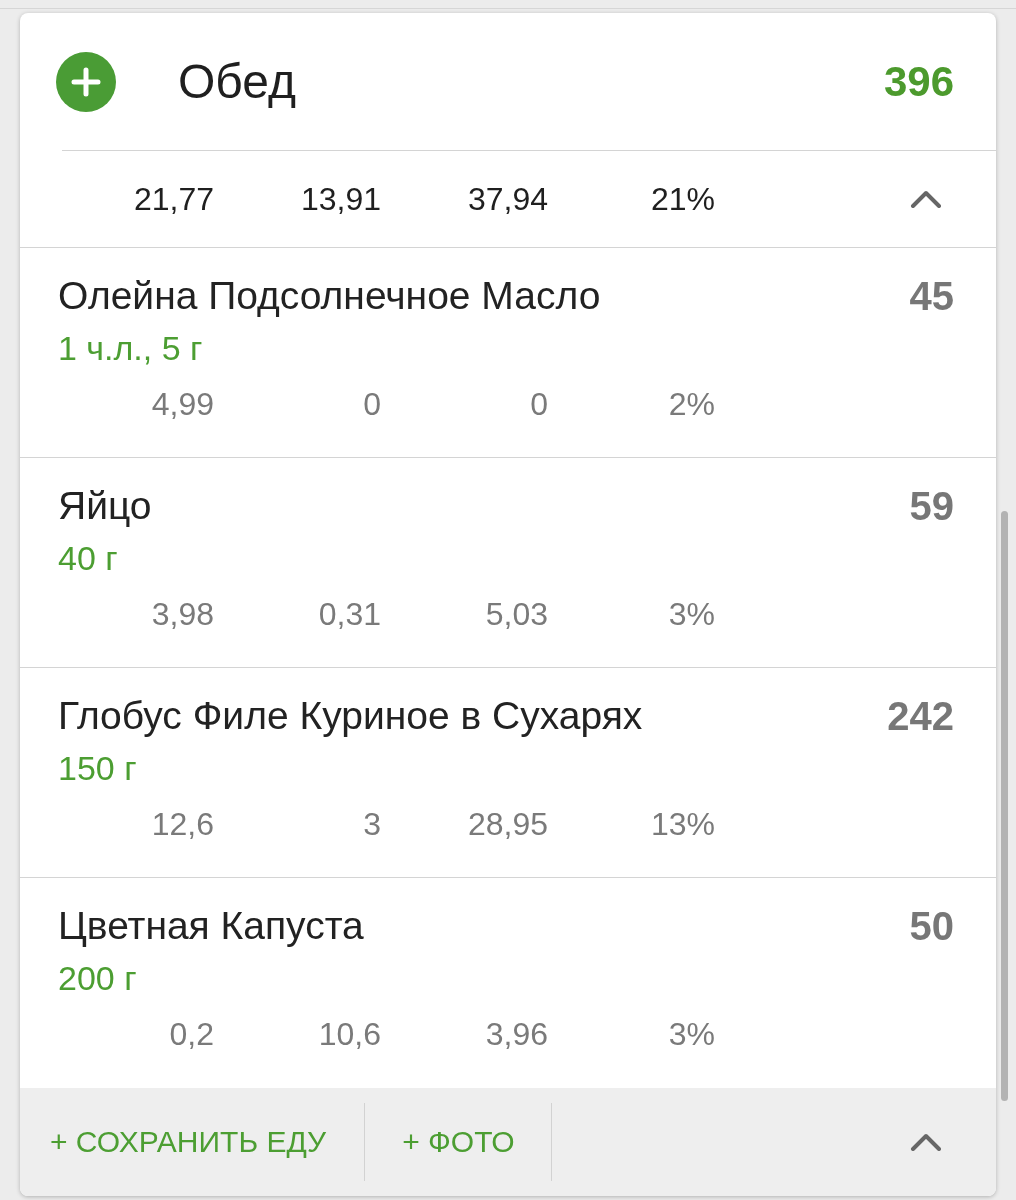 This screenshot has width=1016, height=1200. I want to click on nutrient-value: 5,03, so click(516, 614).